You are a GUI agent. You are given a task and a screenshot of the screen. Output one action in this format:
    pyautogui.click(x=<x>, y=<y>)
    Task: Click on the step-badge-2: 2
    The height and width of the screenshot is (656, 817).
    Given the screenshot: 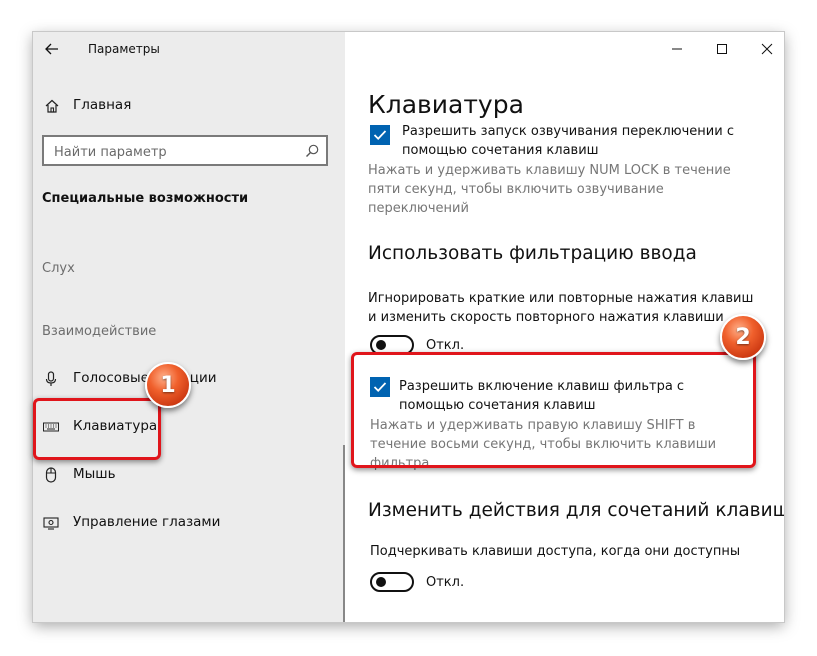 What is the action you would take?
    pyautogui.click(x=743, y=337)
    